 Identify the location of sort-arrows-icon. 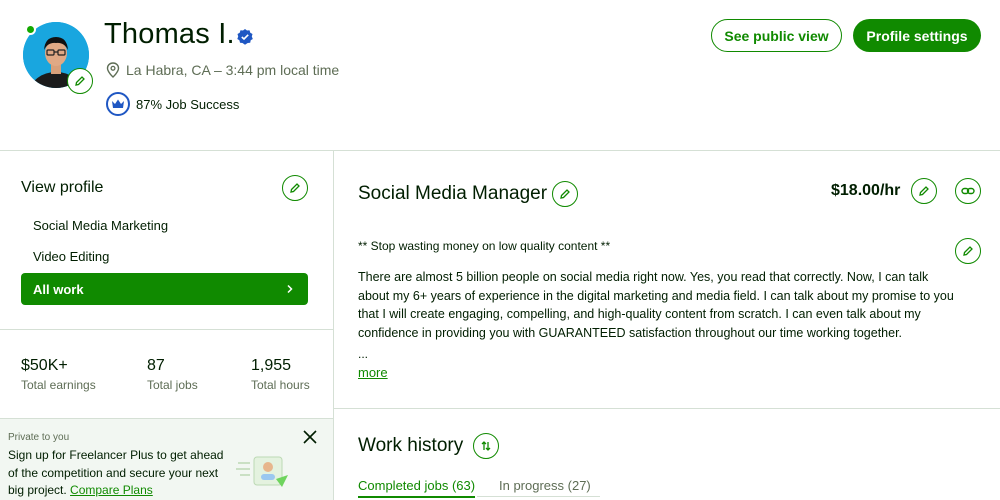
(486, 446).